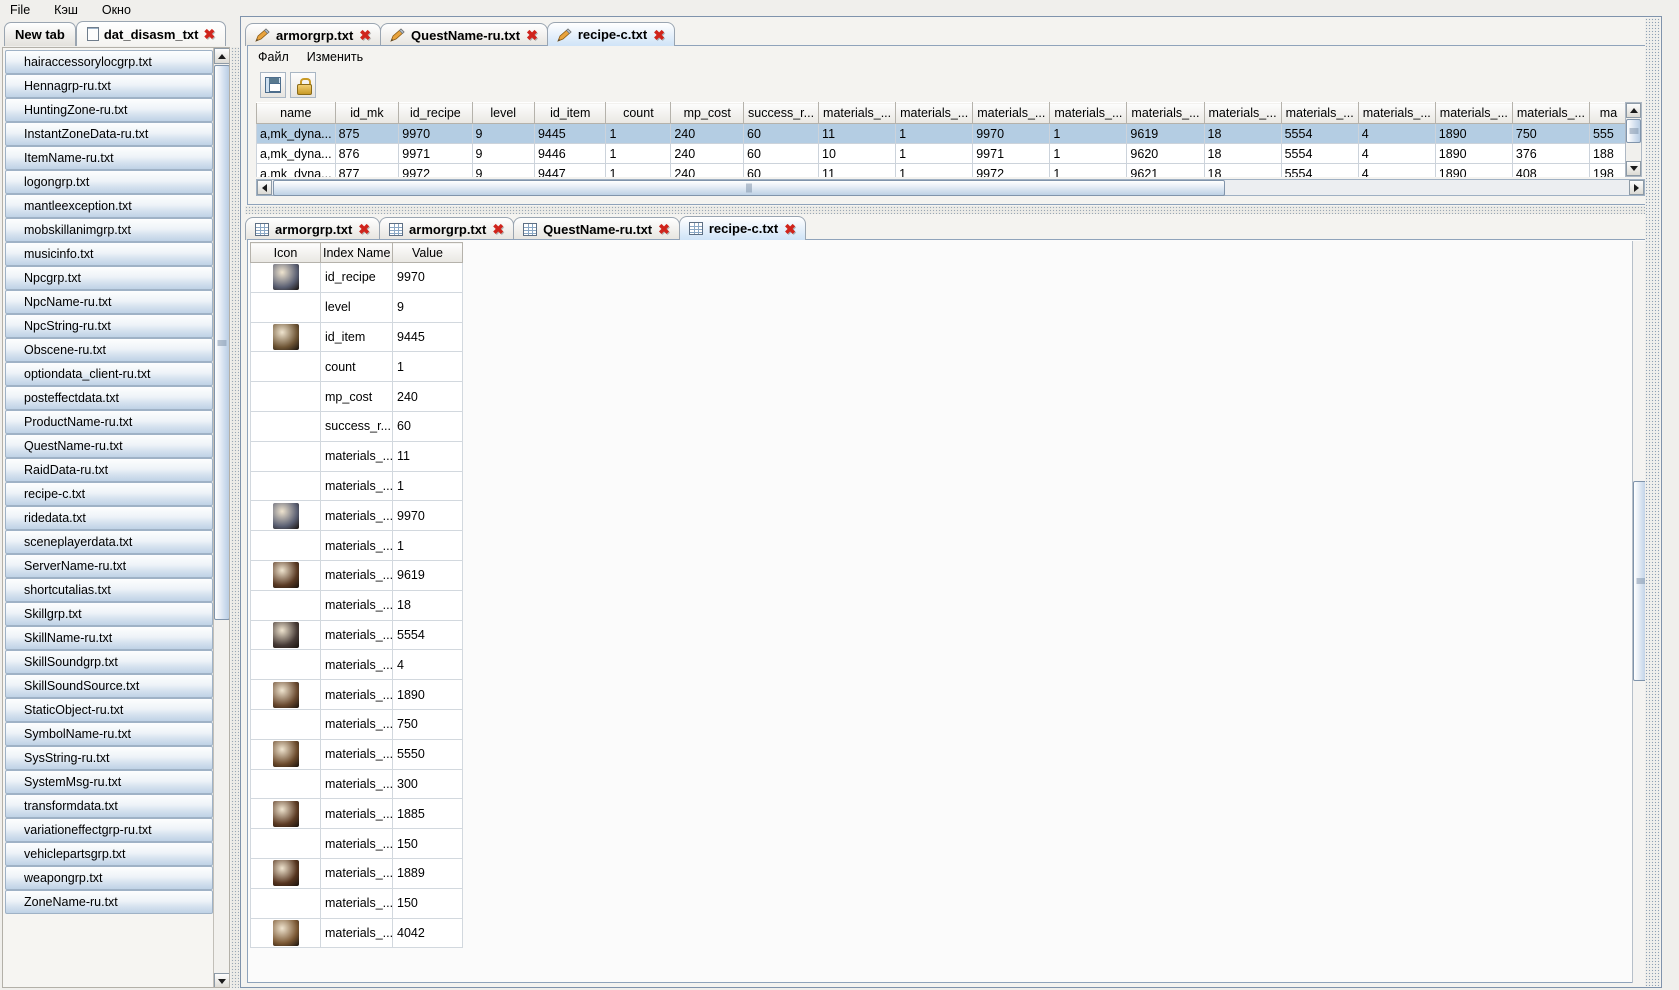 This screenshot has width=1679, height=990. I want to click on file-list-item: RaidData-ru.txt, so click(109, 470).